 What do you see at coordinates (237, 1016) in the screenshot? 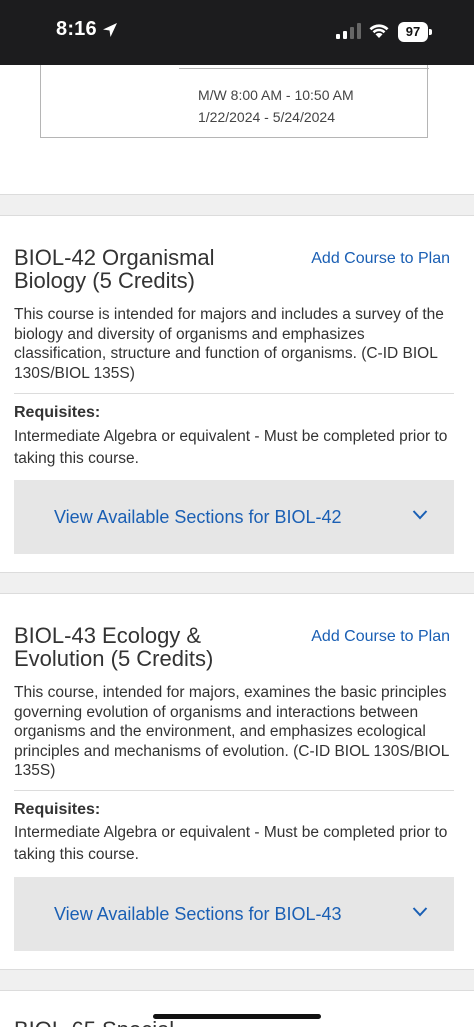
I see `home-indicator` at bounding box center [237, 1016].